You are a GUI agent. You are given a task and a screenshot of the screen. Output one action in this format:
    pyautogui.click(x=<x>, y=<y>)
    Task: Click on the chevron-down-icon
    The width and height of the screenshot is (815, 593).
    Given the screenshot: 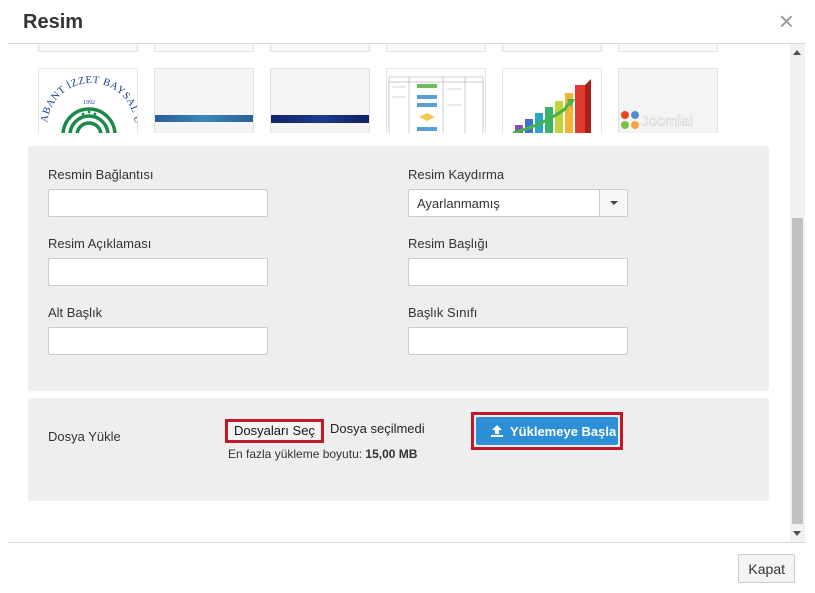 What is the action you would take?
    pyautogui.click(x=614, y=203)
    